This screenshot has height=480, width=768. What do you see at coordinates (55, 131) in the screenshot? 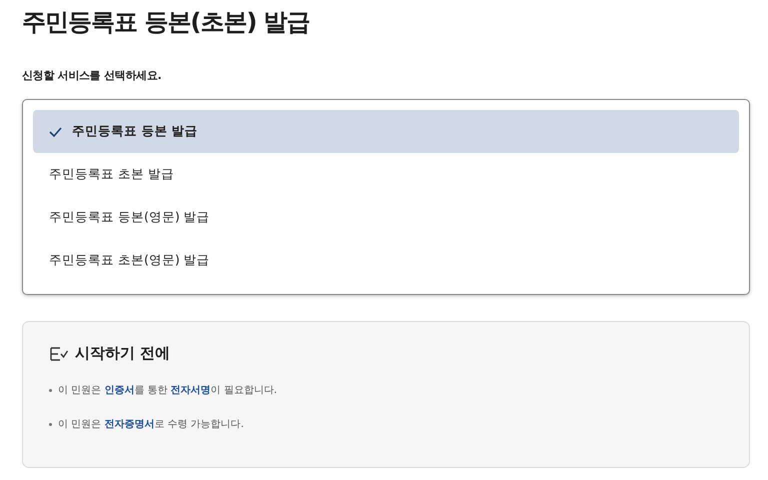
I see `check-icon` at bounding box center [55, 131].